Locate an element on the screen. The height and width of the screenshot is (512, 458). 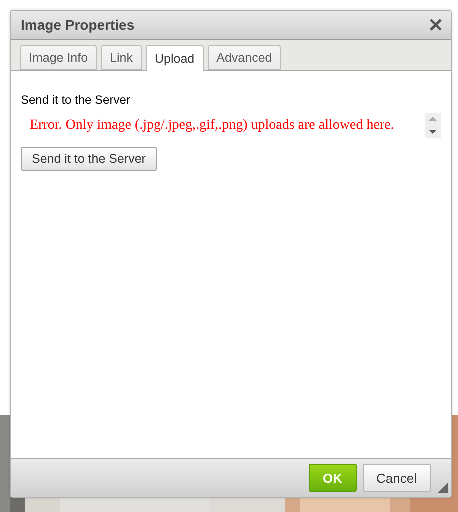
tab: Advanced is located at coordinates (245, 57).